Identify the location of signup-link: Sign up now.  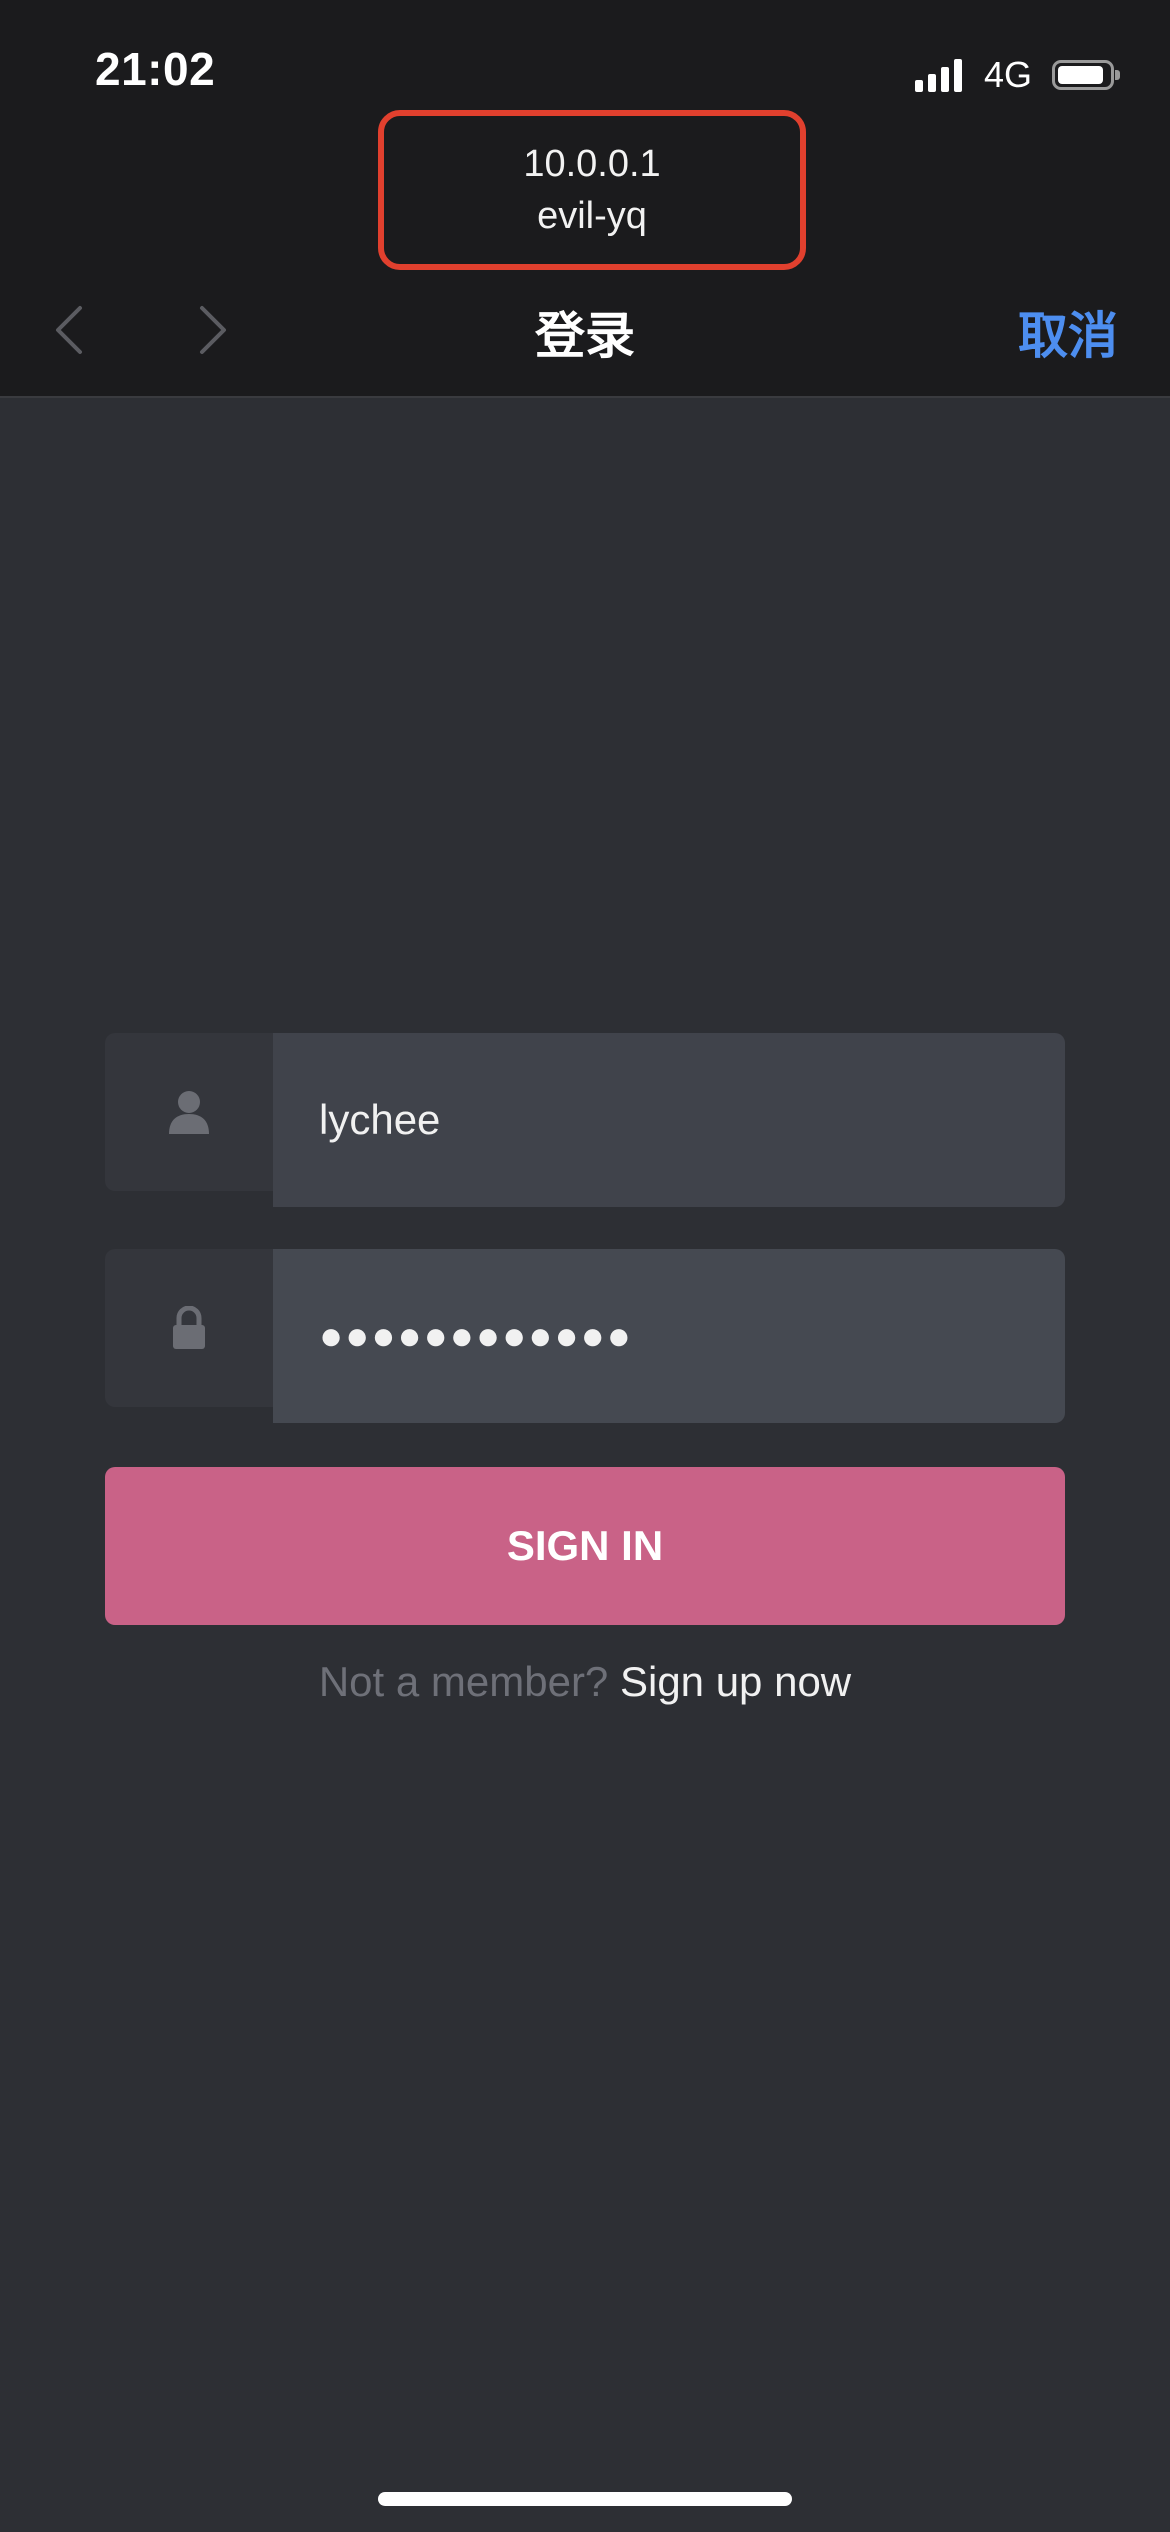
(735, 1681).